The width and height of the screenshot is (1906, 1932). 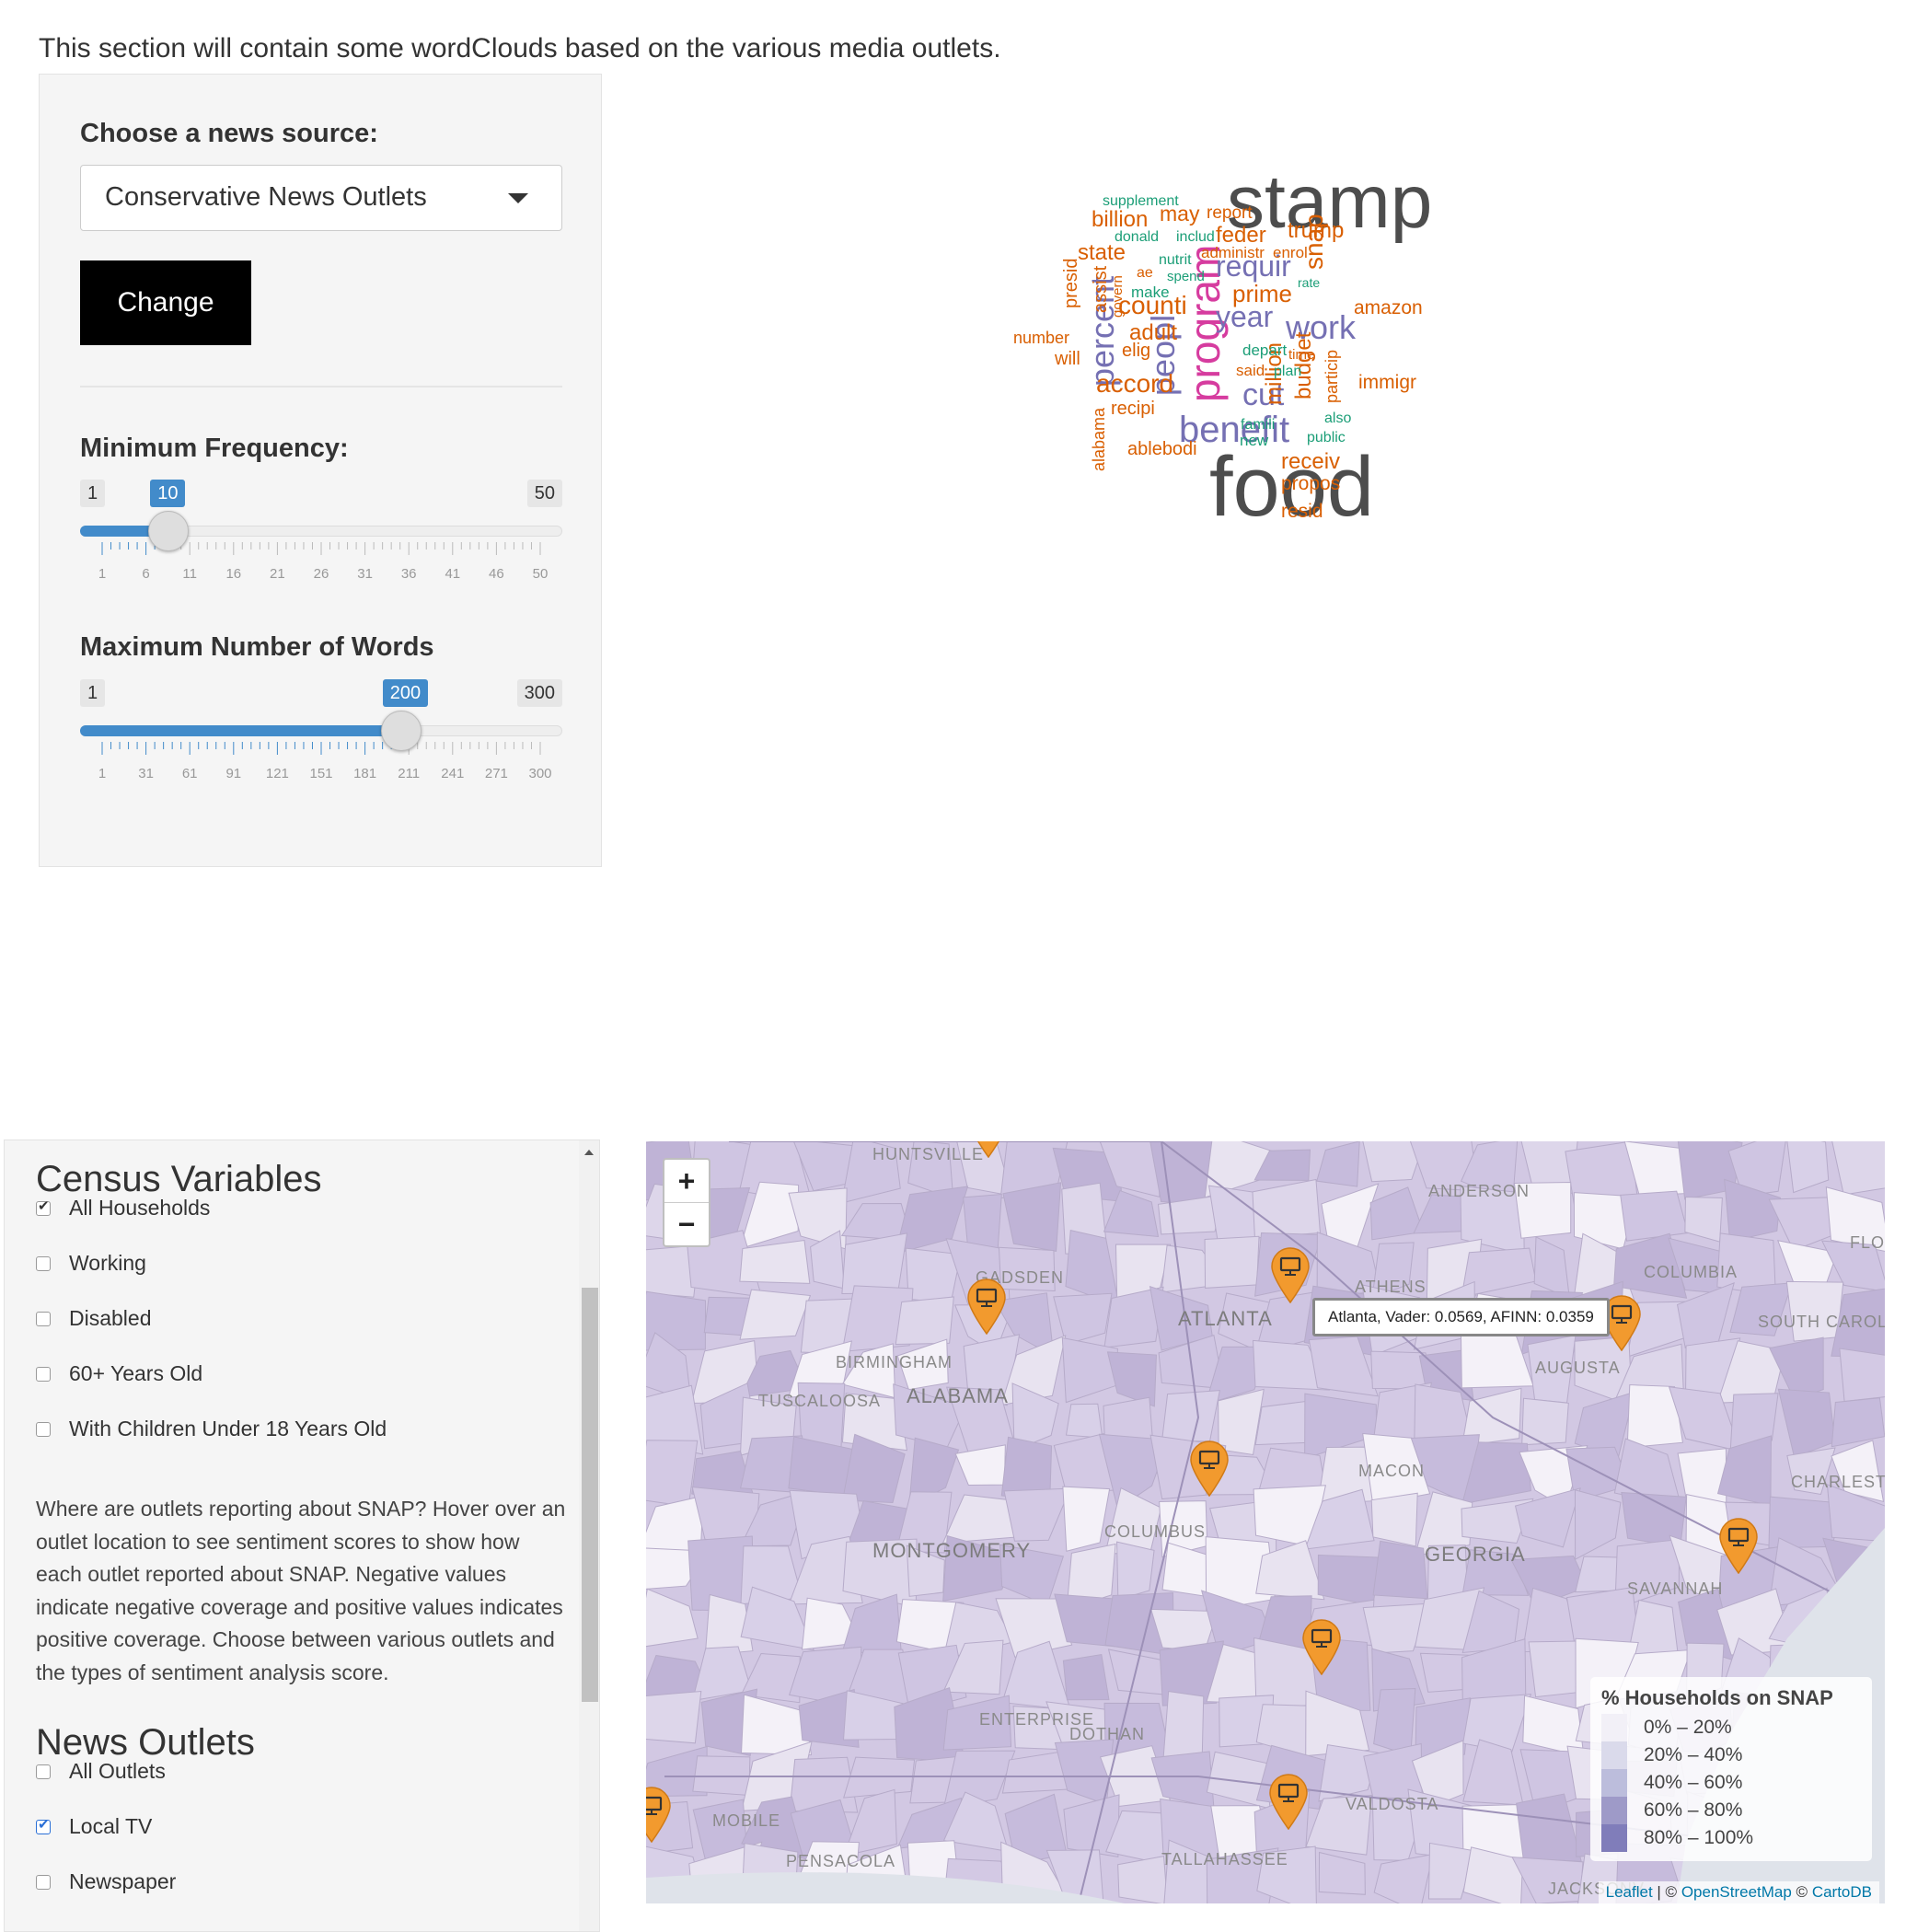 What do you see at coordinates (1736, 1892) in the screenshot?
I see `osm-link: OpenStreetMap` at bounding box center [1736, 1892].